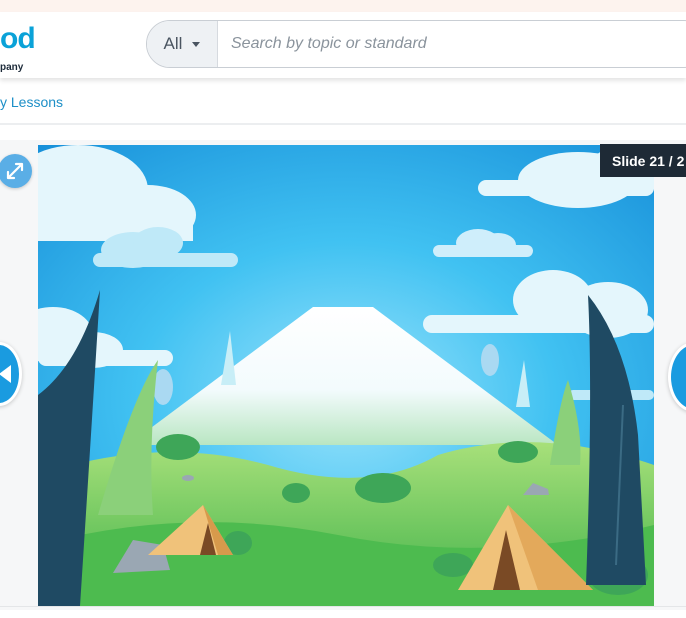 This screenshot has width=686, height=618. I want to click on search-bar: All, so click(416, 44).